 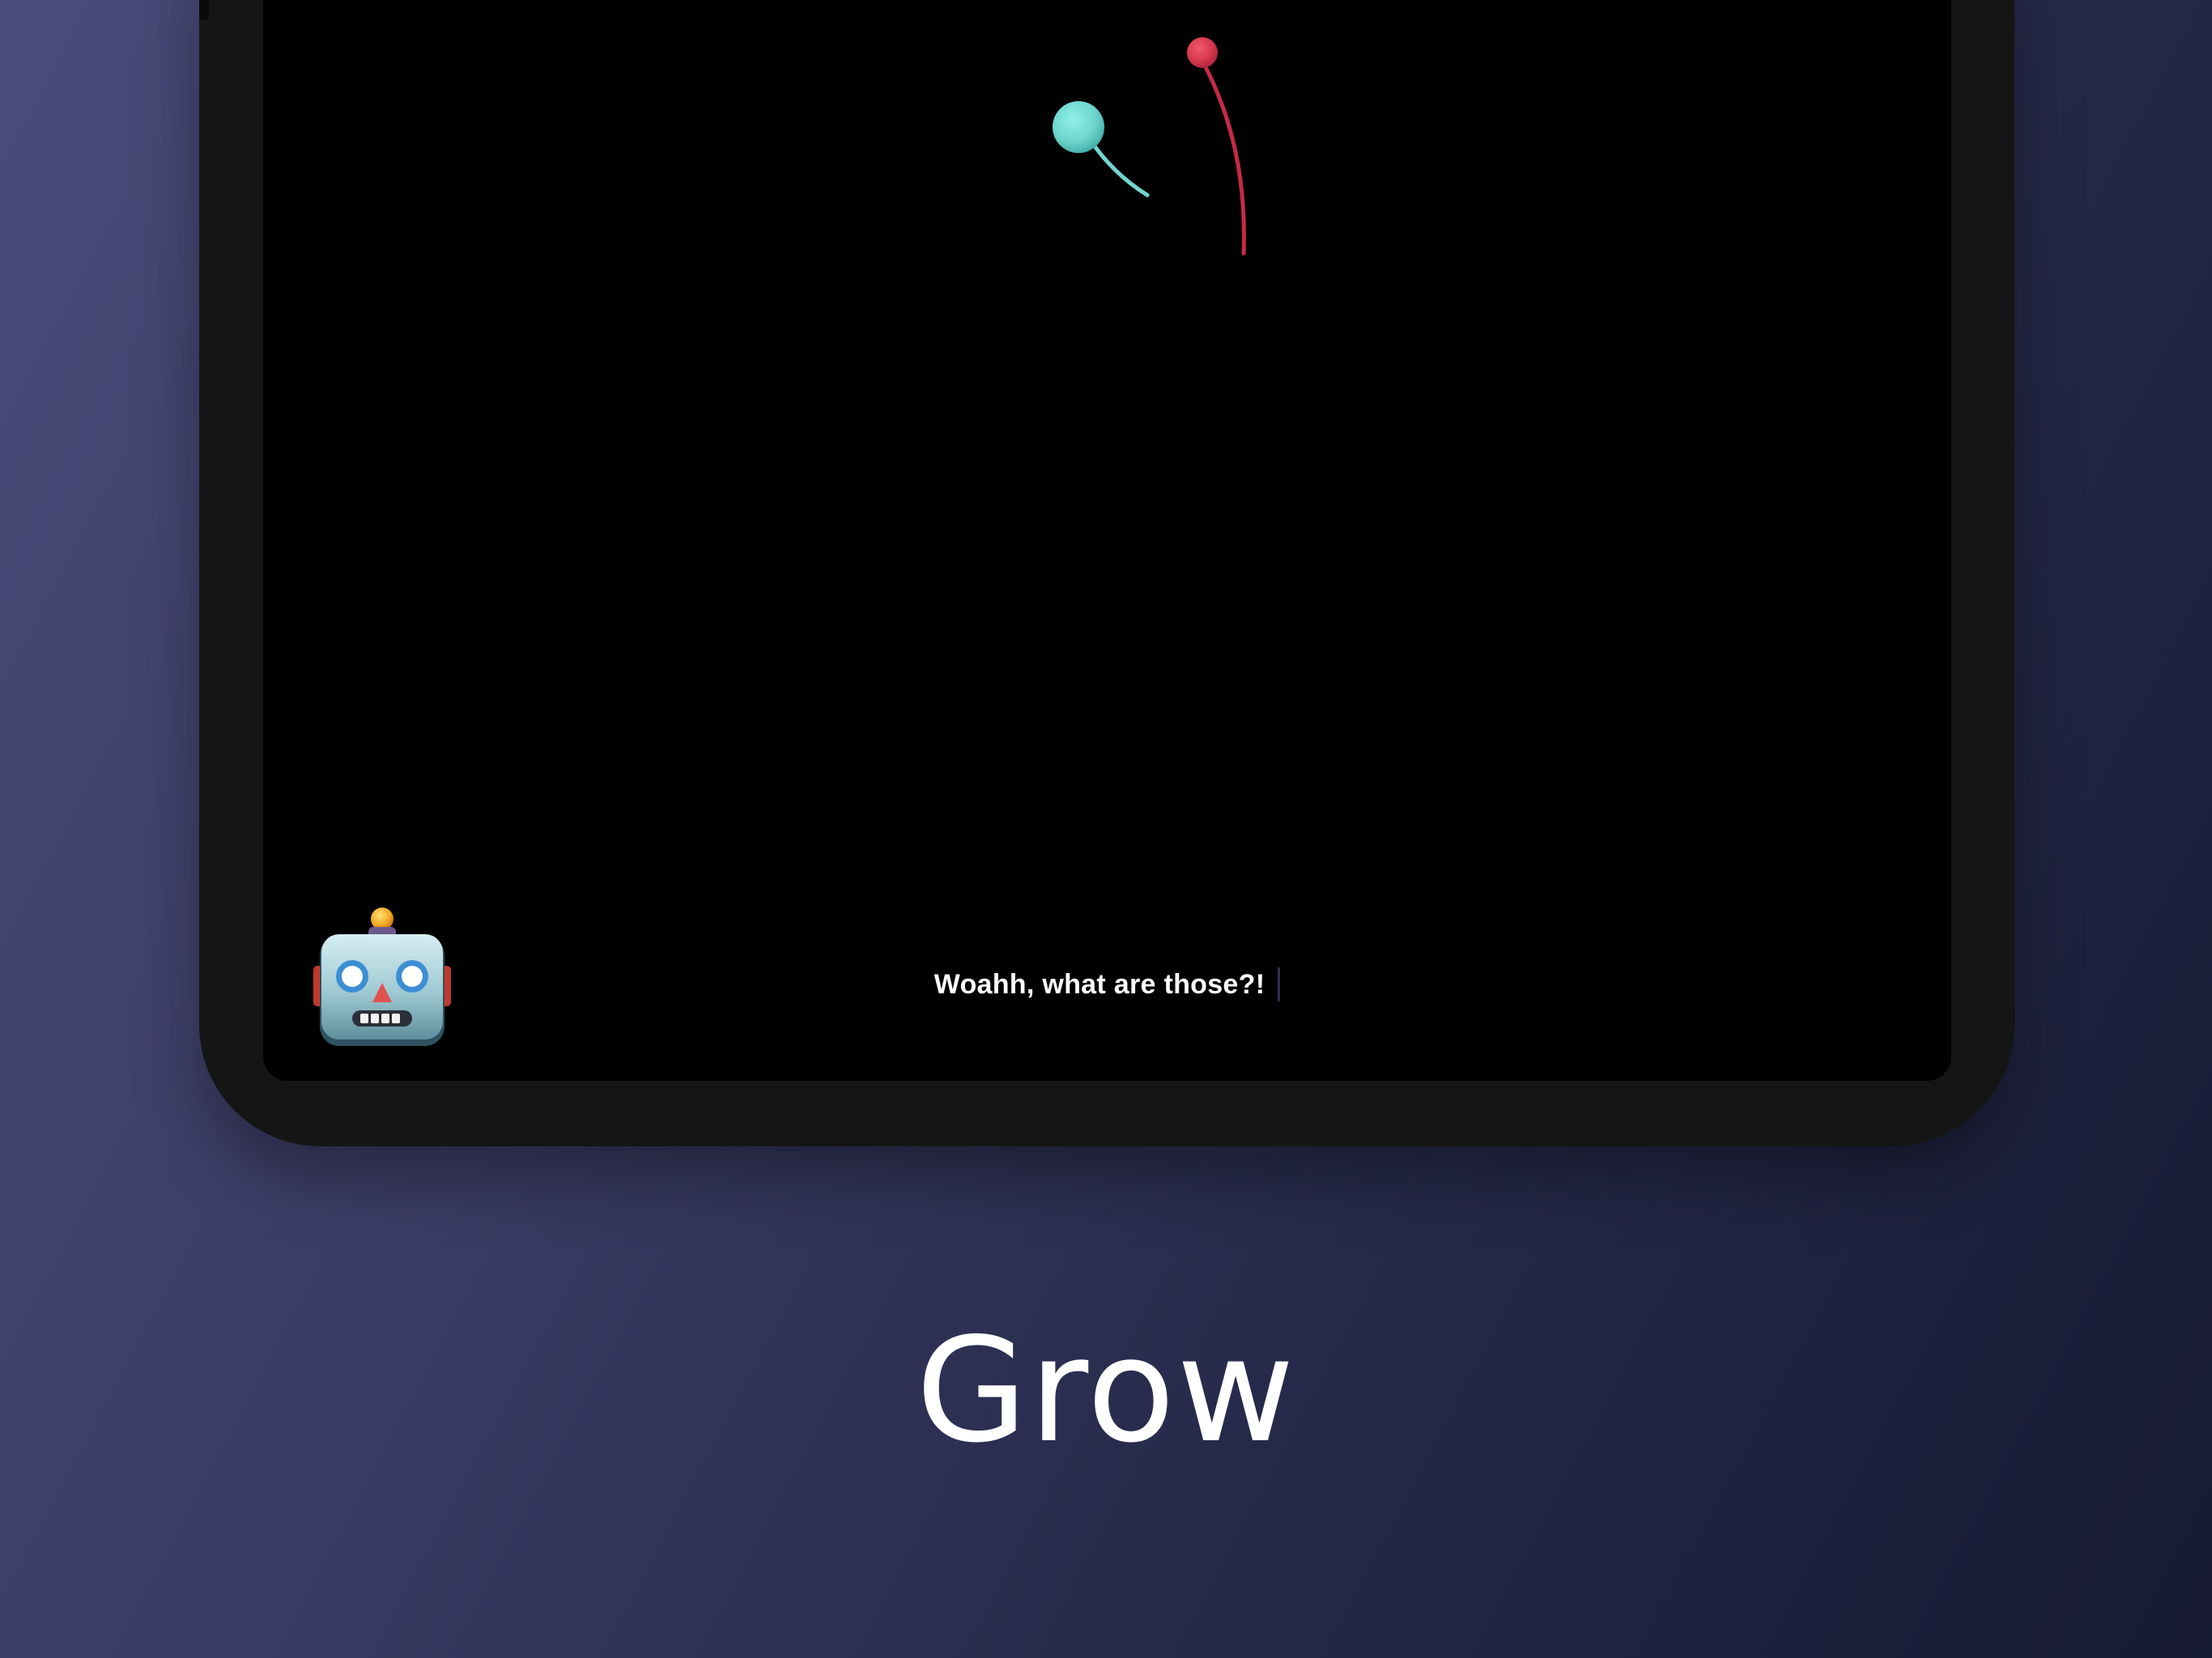 I want to click on teal-creature-tail, so click(x=1121, y=171).